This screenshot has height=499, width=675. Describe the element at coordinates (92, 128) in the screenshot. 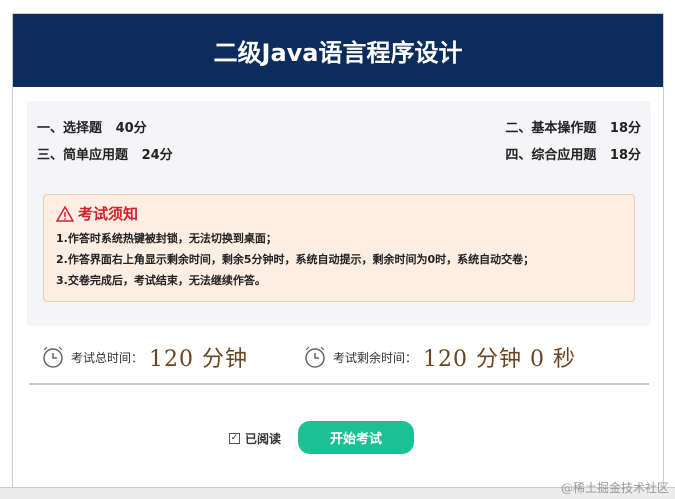

I see `score-item: 一、选择题 40分` at that location.